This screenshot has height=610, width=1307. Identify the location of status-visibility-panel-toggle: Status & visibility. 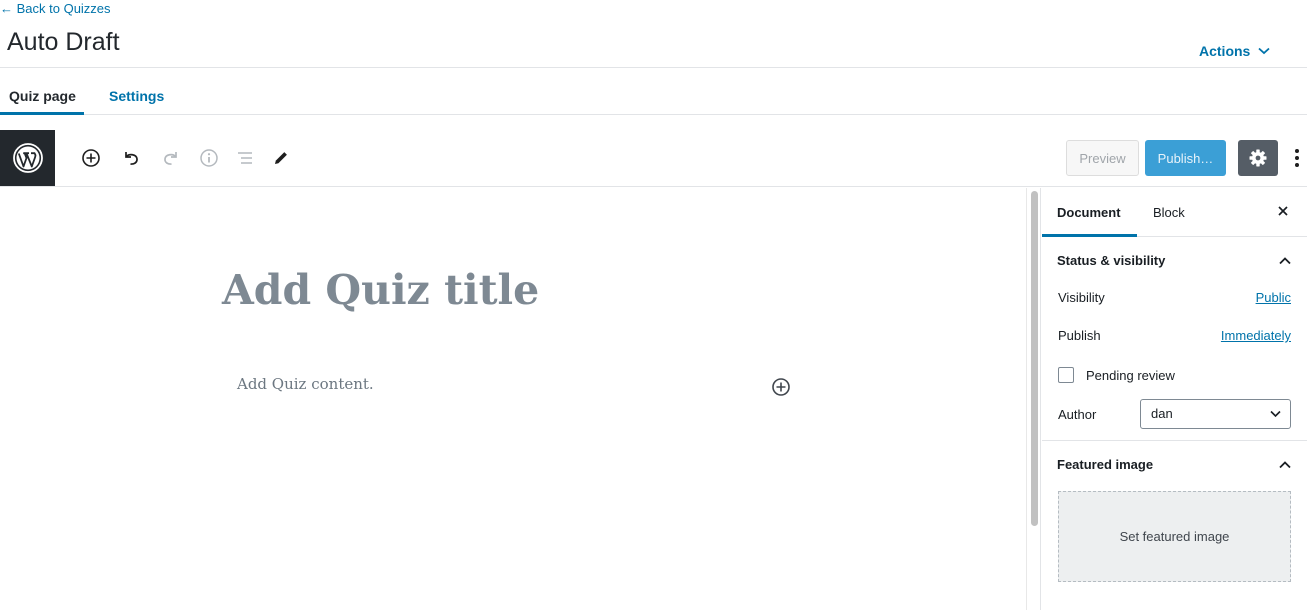
(1111, 260).